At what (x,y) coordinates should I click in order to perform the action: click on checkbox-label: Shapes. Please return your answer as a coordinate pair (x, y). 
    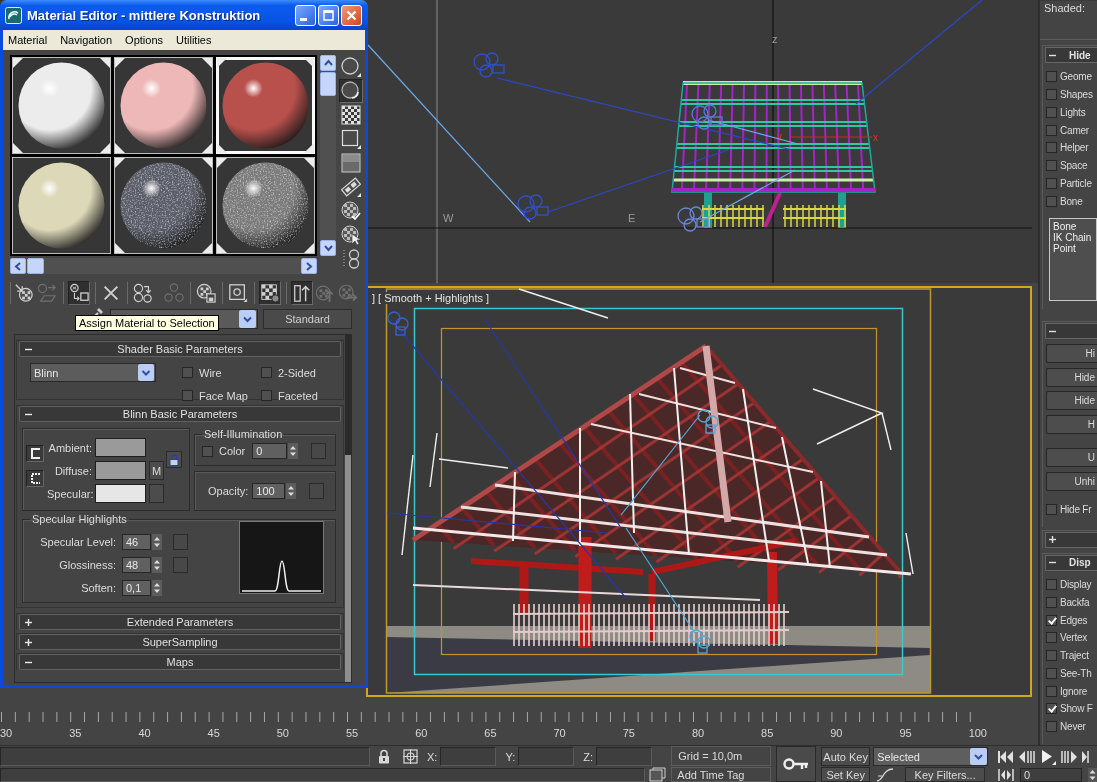
    Looking at the image, I should click on (1076, 95).